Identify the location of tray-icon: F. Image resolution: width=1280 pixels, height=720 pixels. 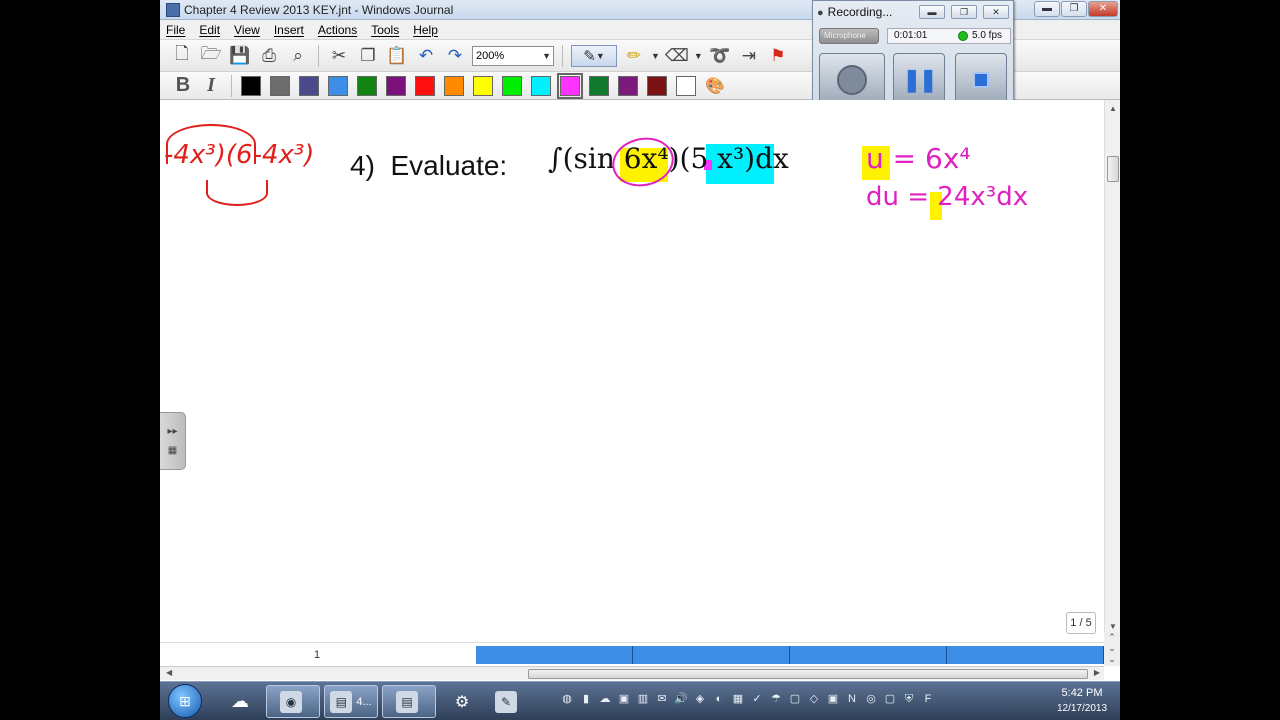
(928, 699).